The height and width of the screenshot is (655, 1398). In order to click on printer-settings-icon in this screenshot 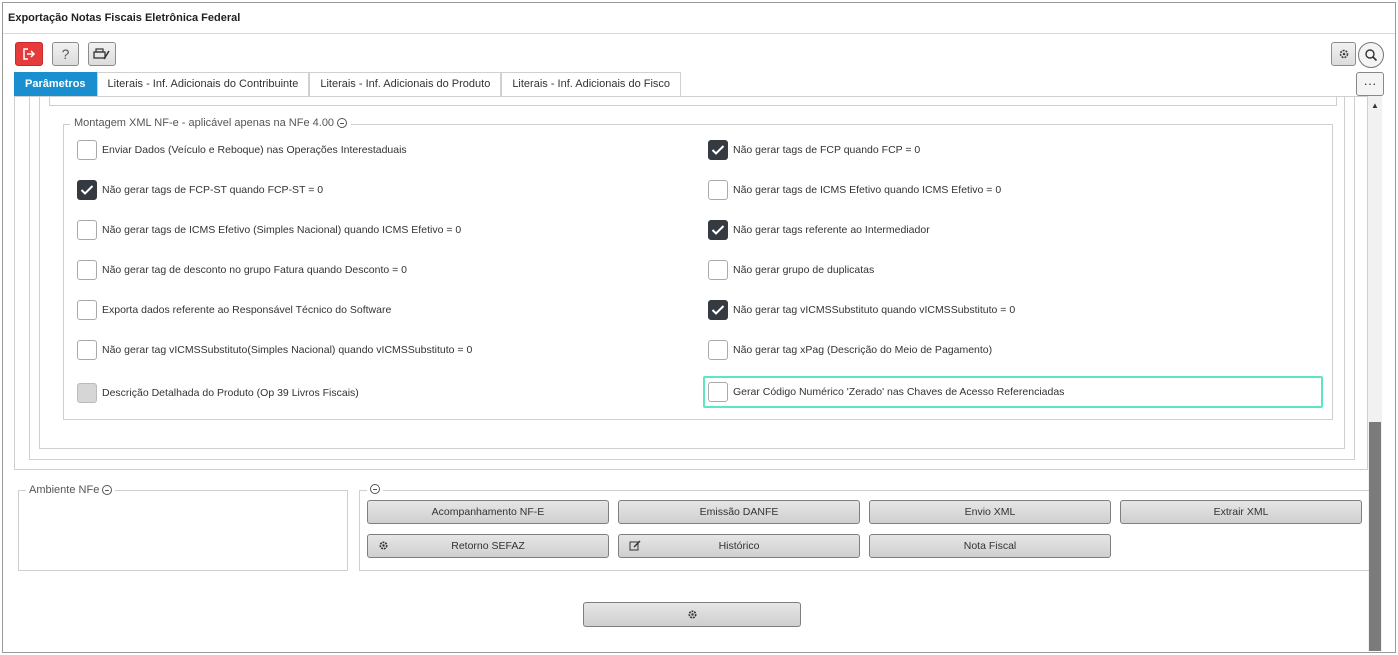, I will do `click(101, 54)`.